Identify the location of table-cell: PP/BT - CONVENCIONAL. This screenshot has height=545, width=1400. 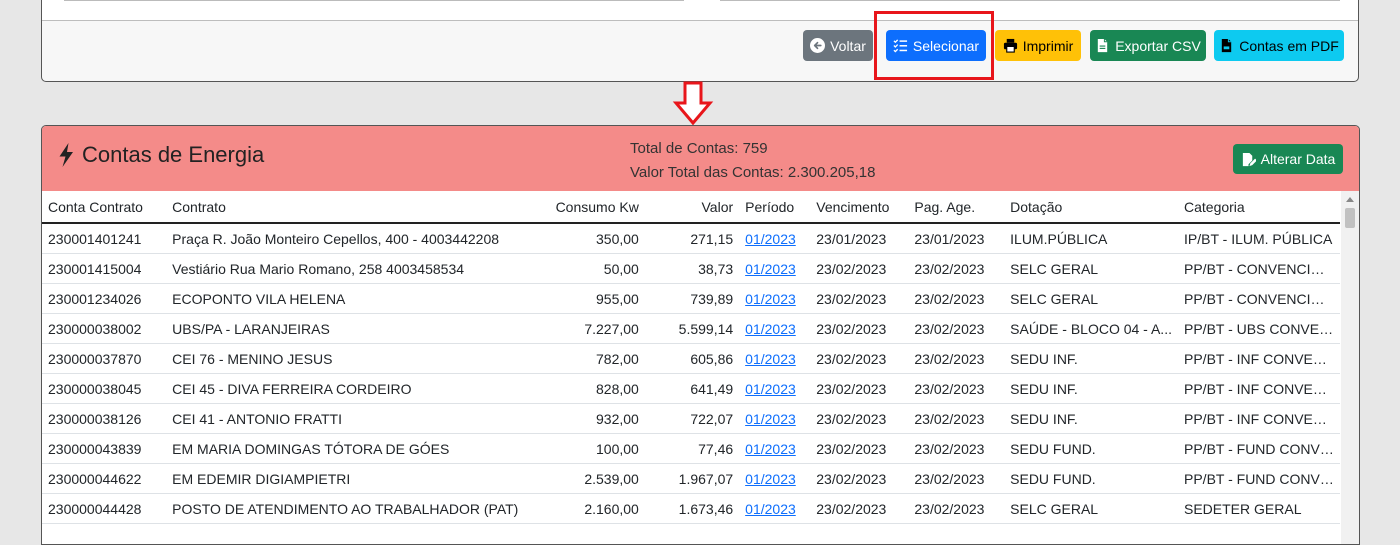
(1259, 298).